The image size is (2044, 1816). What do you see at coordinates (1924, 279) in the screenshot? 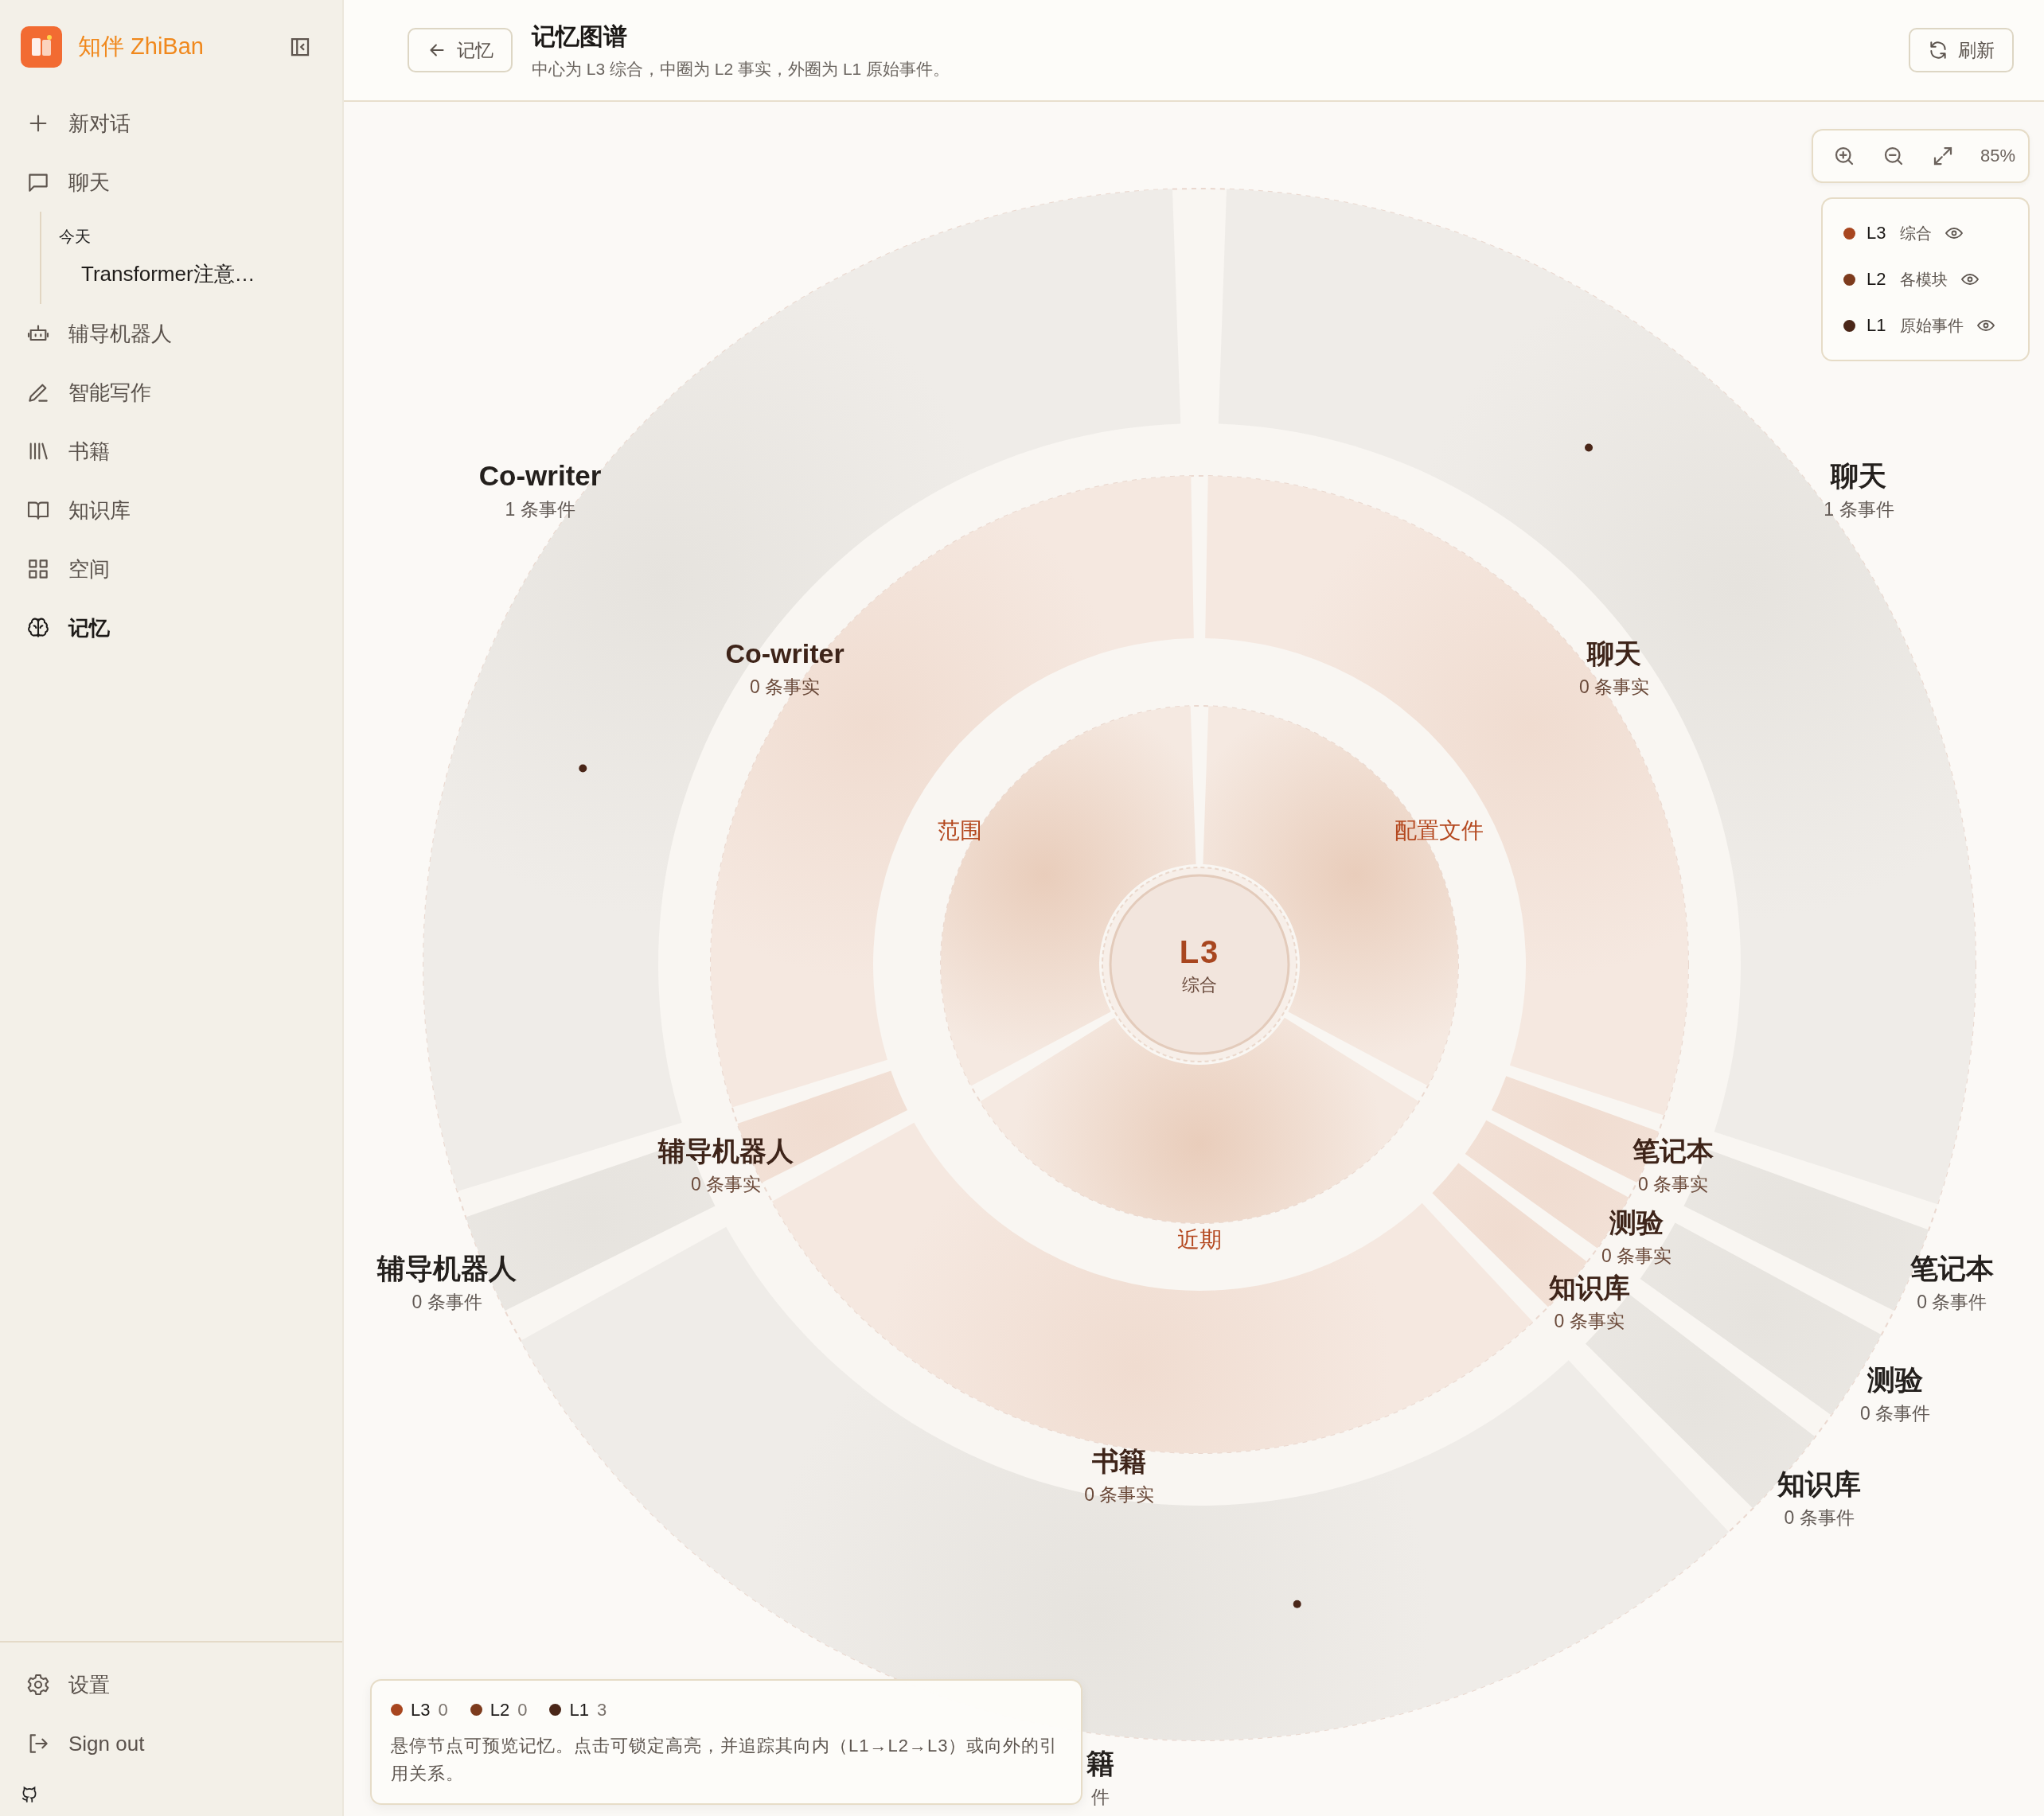
I see `legend-name: 各模块` at bounding box center [1924, 279].